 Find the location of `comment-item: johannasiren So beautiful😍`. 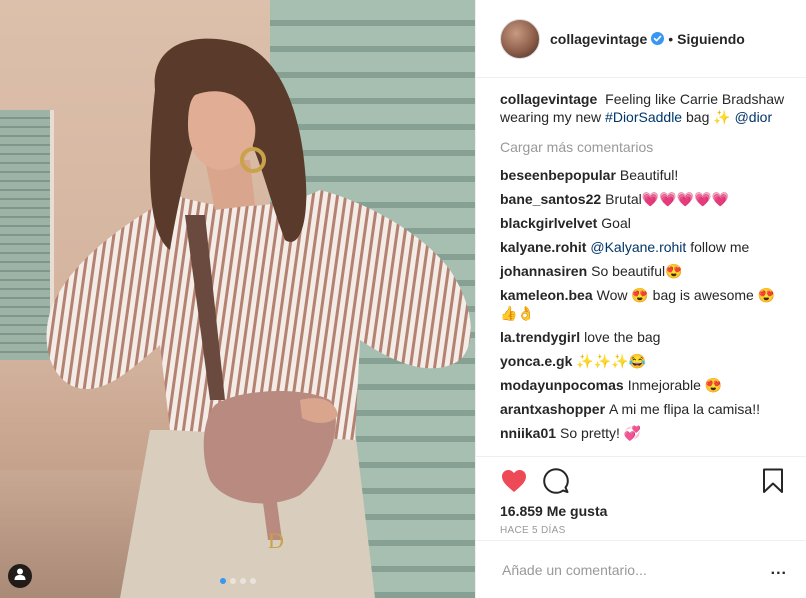

comment-item: johannasiren So beautiful😍 is located at coordinates (643, 271).